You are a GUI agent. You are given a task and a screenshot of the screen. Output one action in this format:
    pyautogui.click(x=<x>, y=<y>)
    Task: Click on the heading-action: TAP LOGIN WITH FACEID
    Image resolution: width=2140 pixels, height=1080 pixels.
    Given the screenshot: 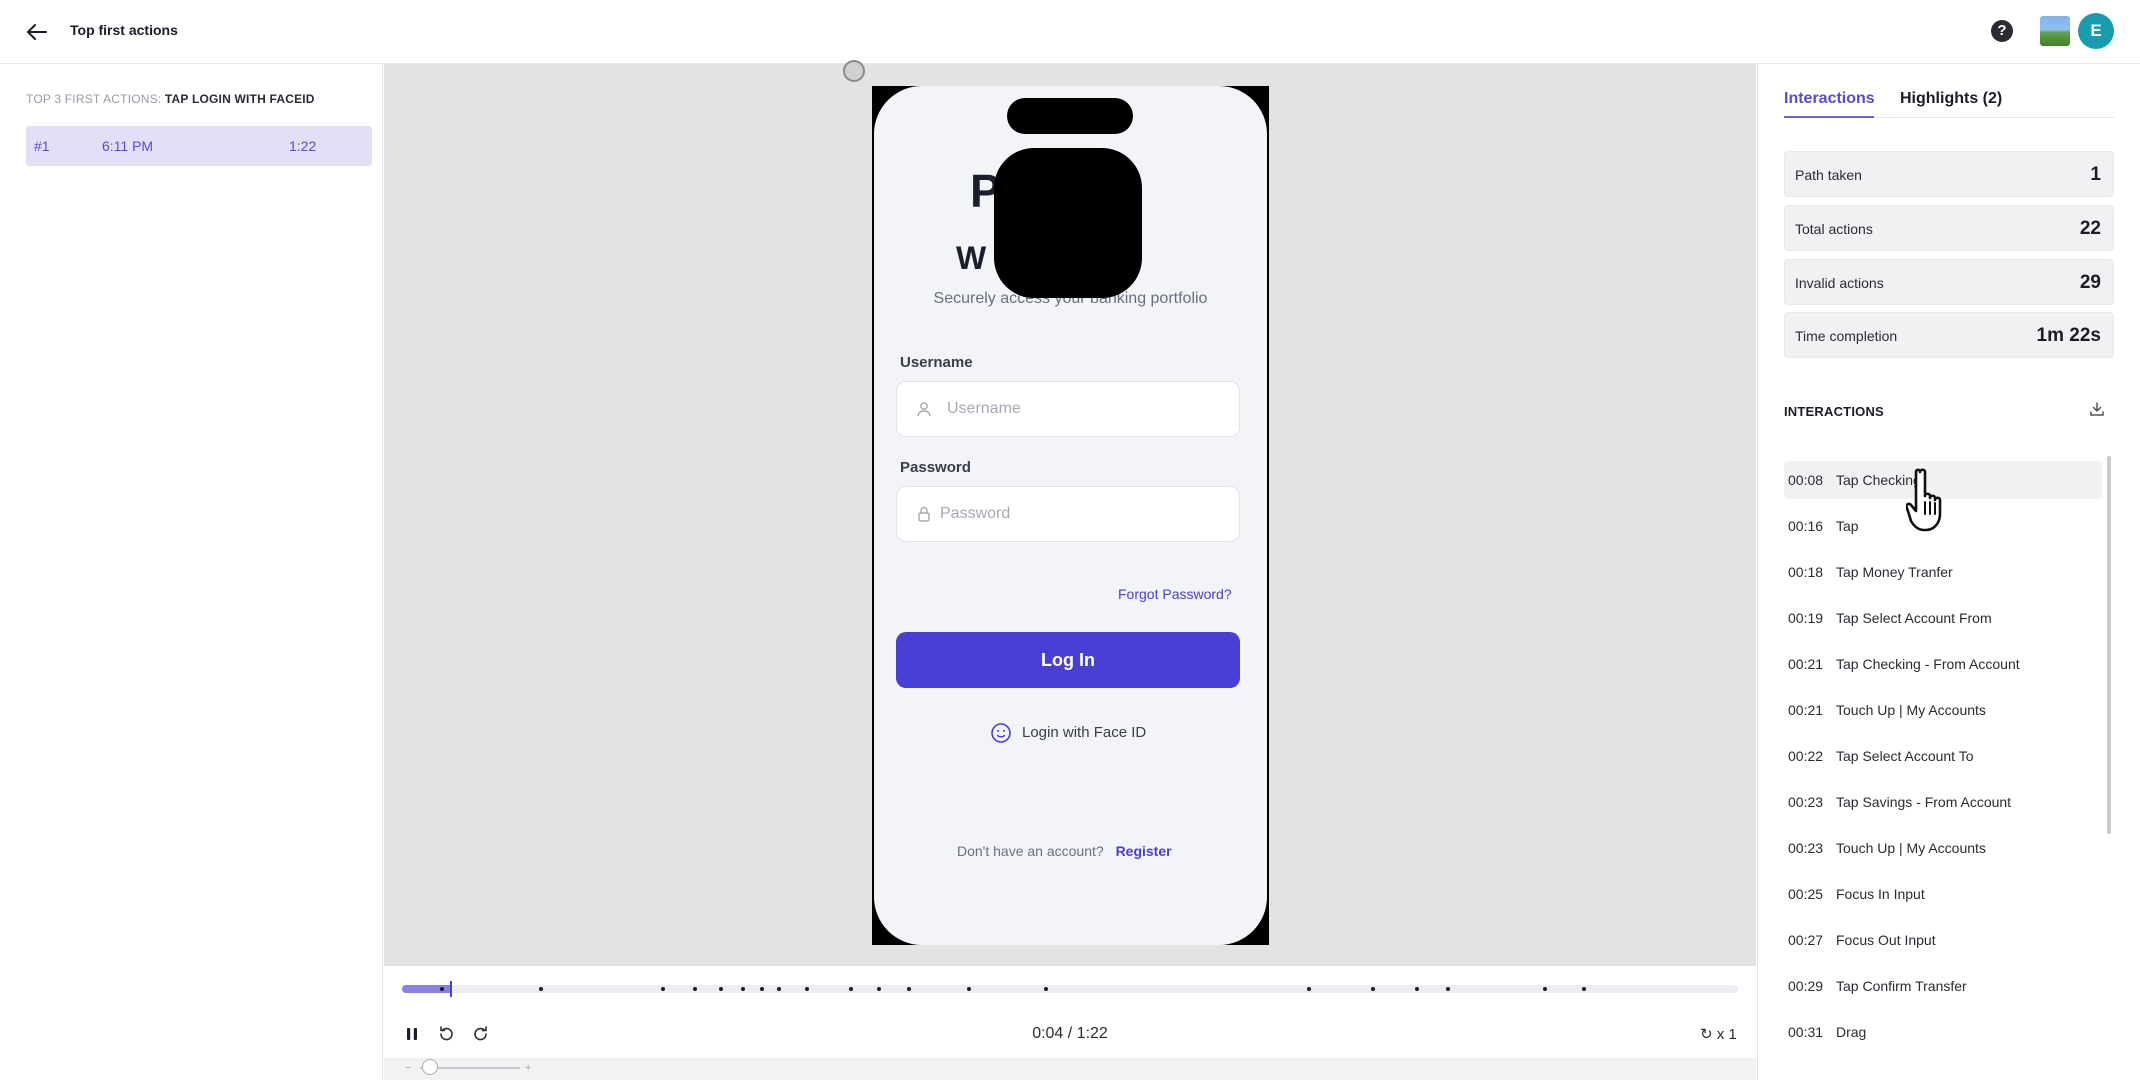 What is the action you would take?
    pyautogui.click(x=239, y=99)
    